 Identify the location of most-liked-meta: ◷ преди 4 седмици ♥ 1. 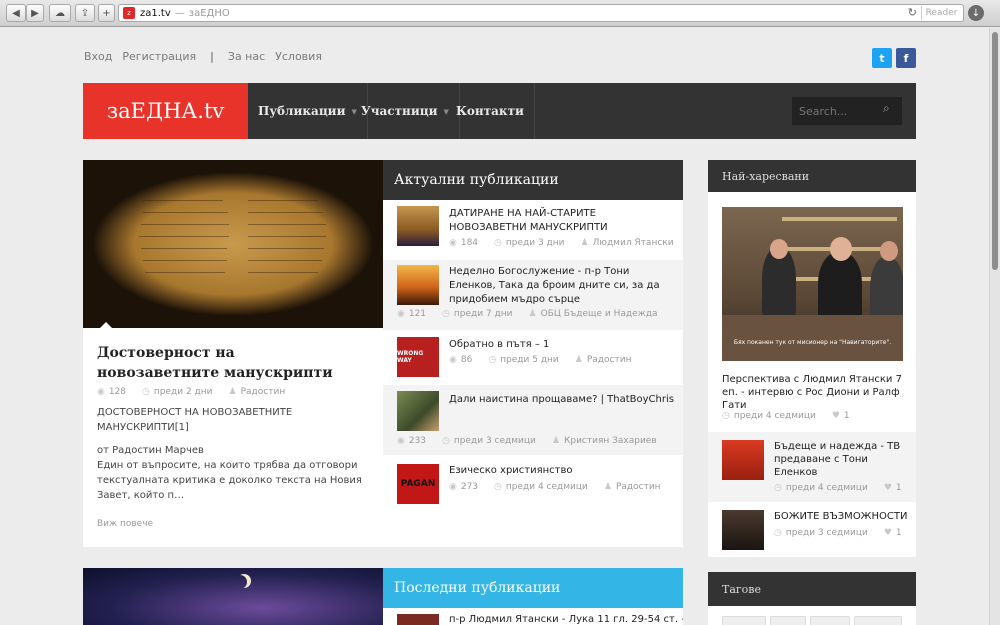
(786, 416).